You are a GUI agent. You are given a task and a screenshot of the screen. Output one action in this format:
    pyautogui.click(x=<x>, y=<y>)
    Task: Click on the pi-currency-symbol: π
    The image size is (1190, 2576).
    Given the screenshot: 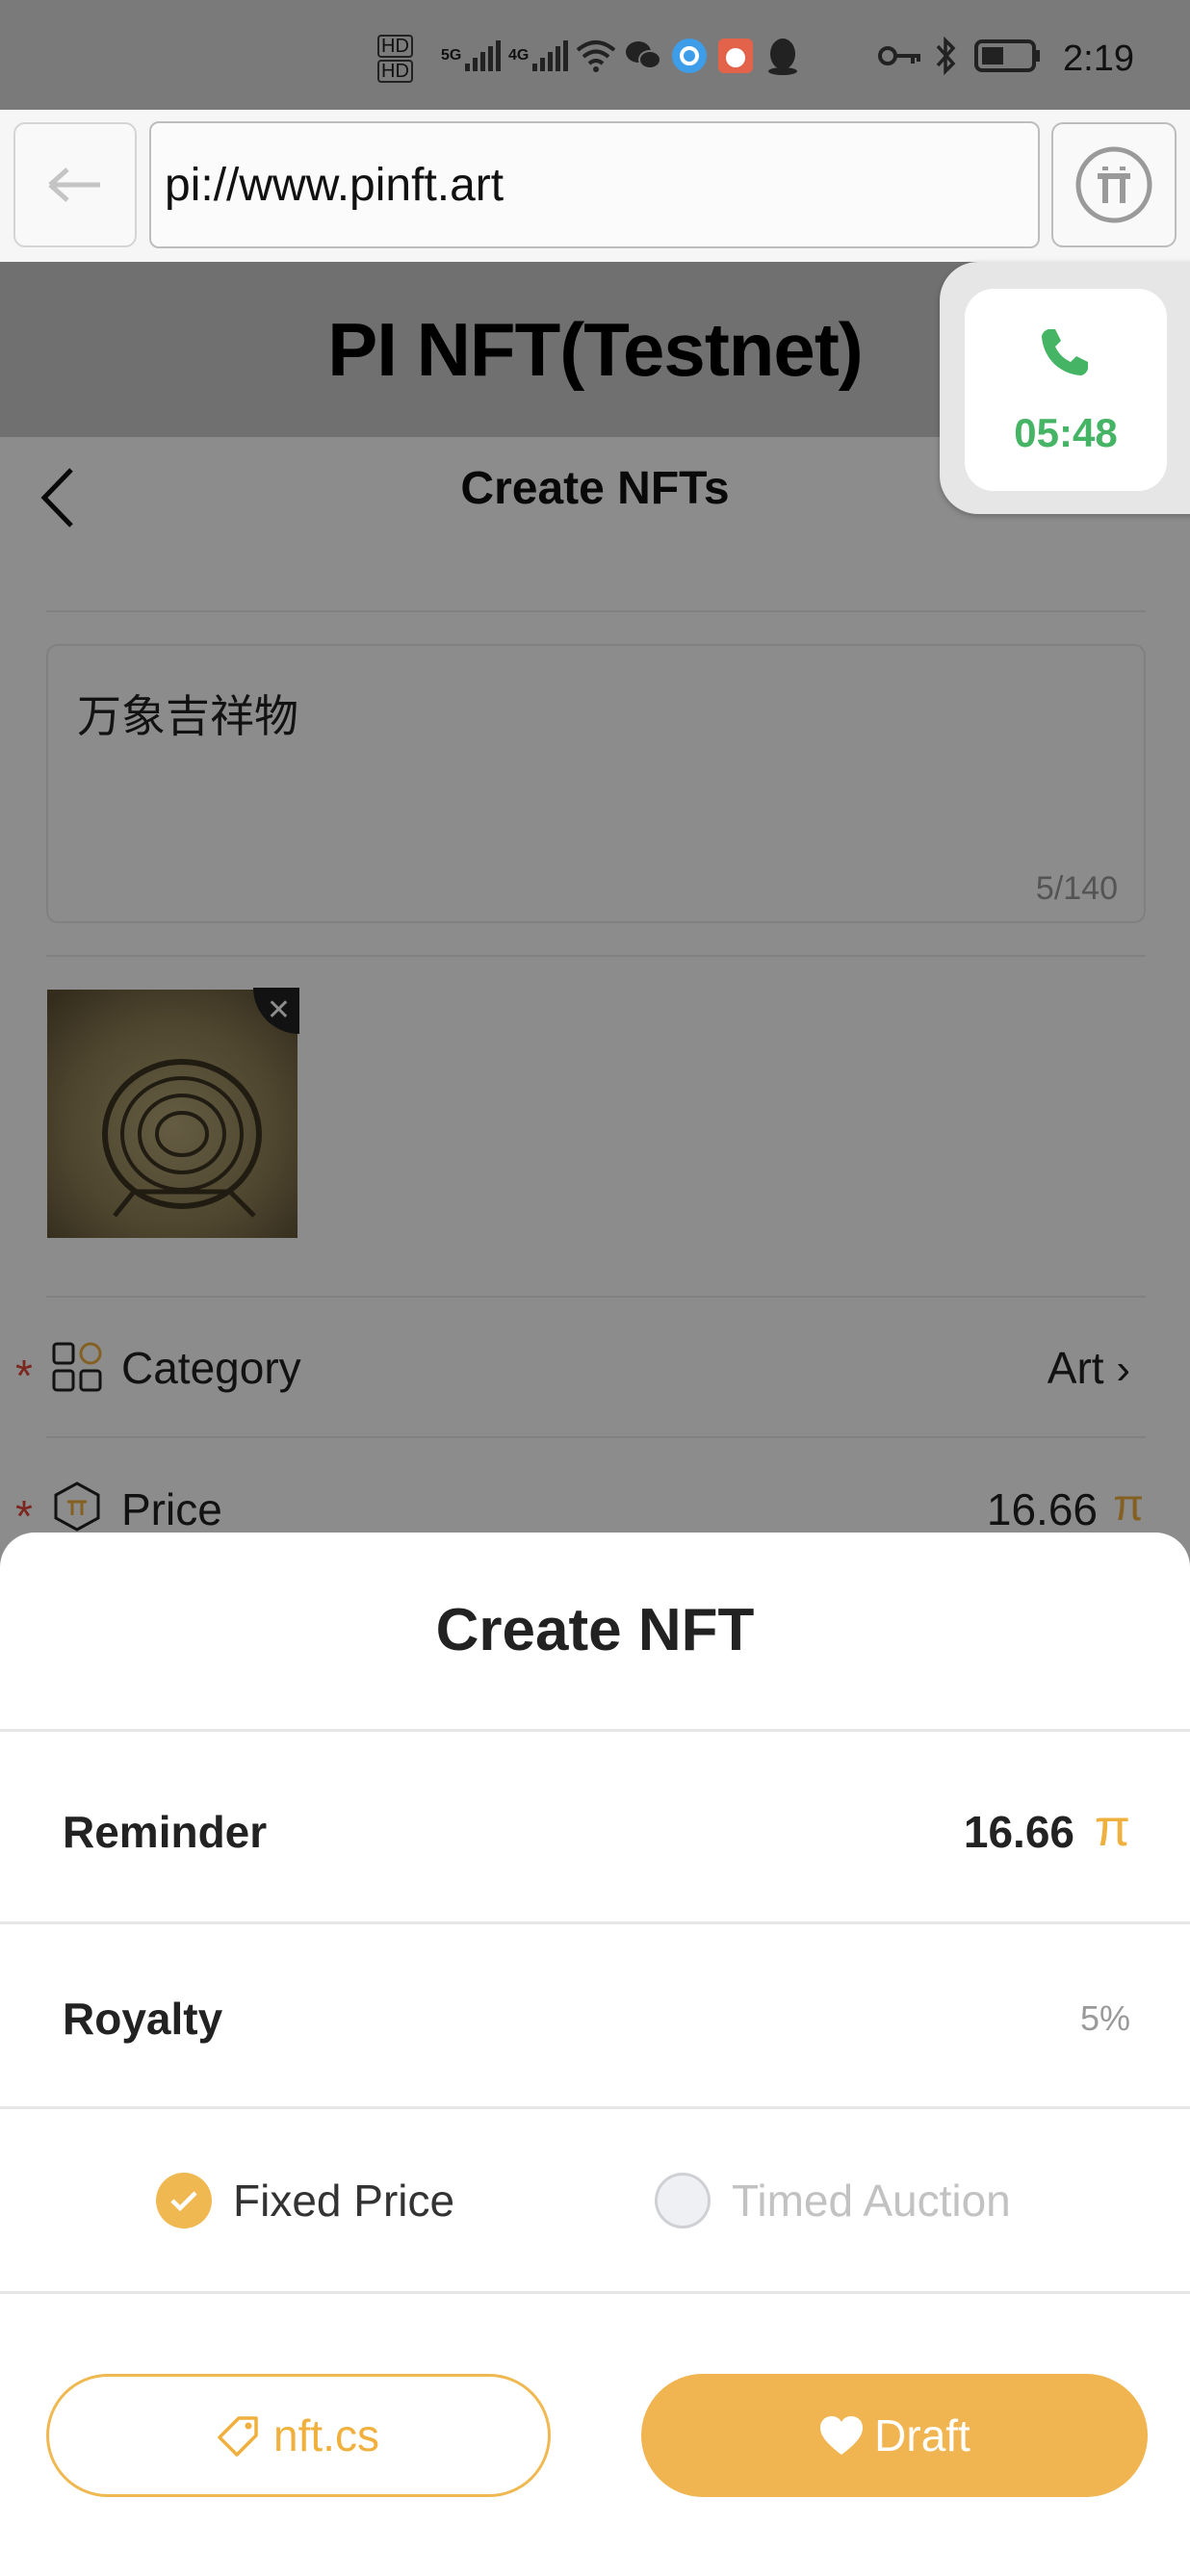 What is the action you would take?
    pyautogui.click(x=1112, y=1828)
    